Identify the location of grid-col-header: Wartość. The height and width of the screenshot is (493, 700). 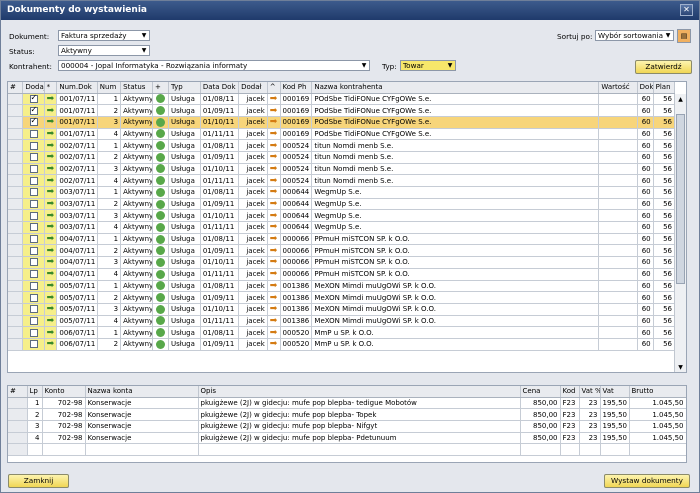
(618, 88).